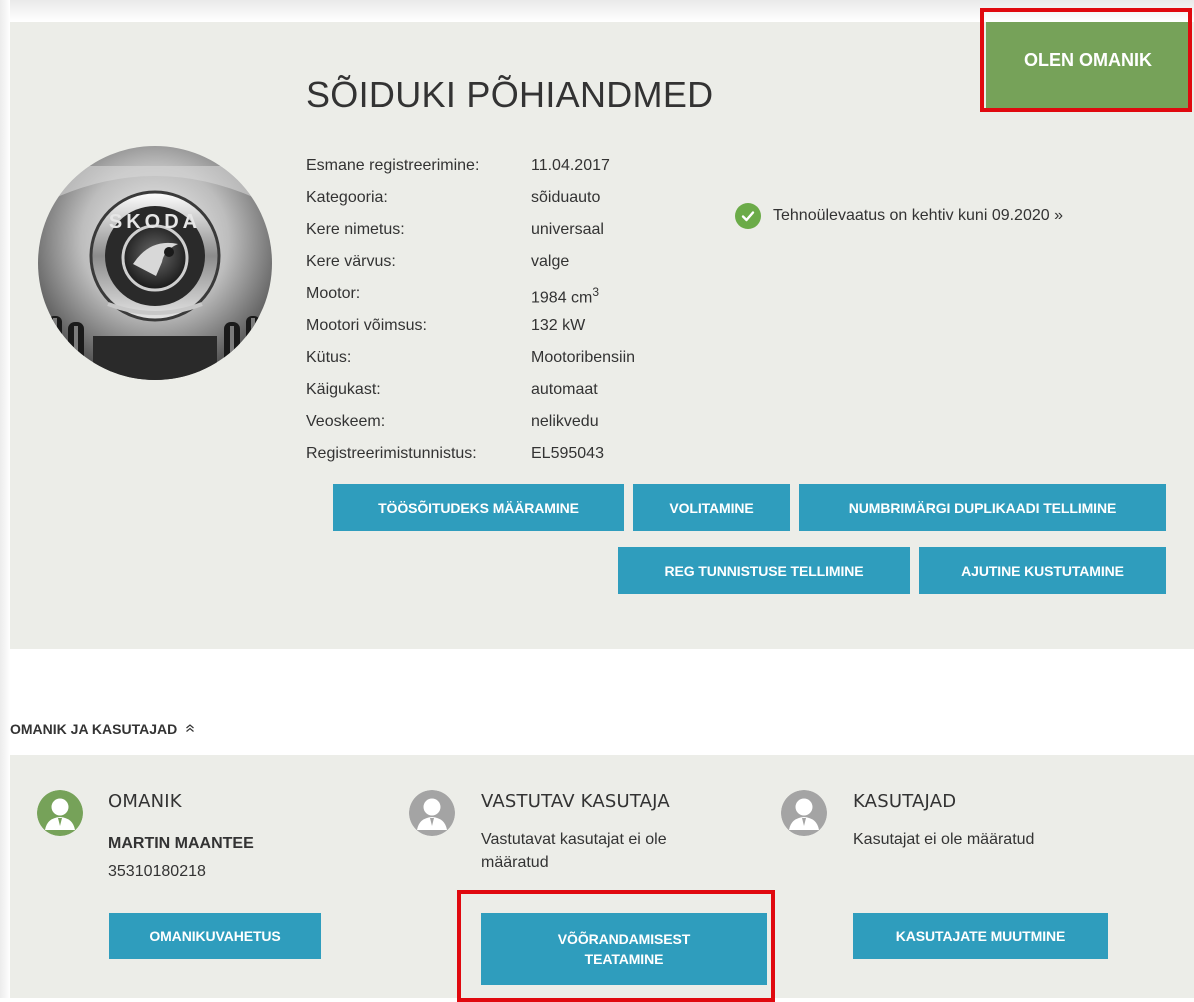  I want to click on spec-value: automaat, so click(564, 389).